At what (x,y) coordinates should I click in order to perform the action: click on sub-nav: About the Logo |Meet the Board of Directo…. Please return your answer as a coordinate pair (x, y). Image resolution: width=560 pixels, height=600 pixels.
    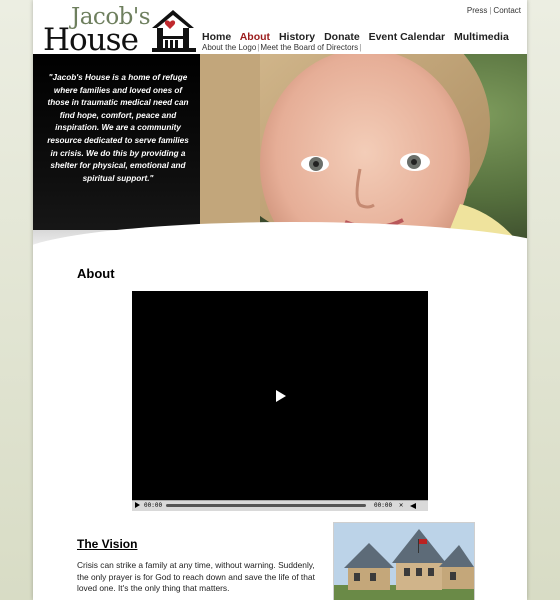
    Looking at the image, I should click on (282, 47).